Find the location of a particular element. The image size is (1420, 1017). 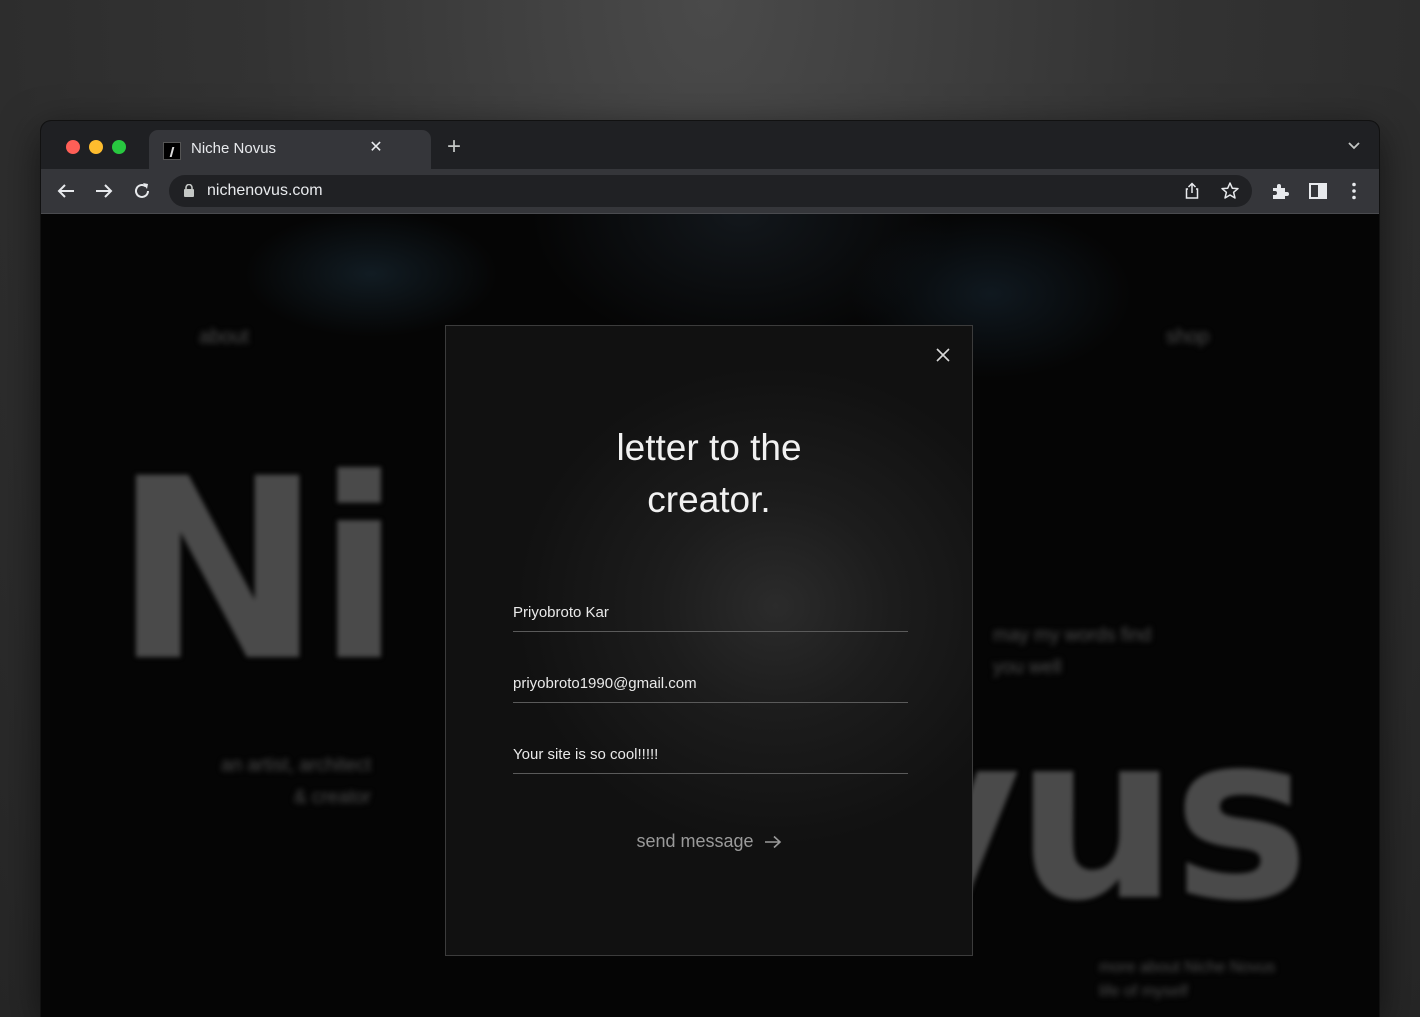

name-input is located at coordinates (710, 612).